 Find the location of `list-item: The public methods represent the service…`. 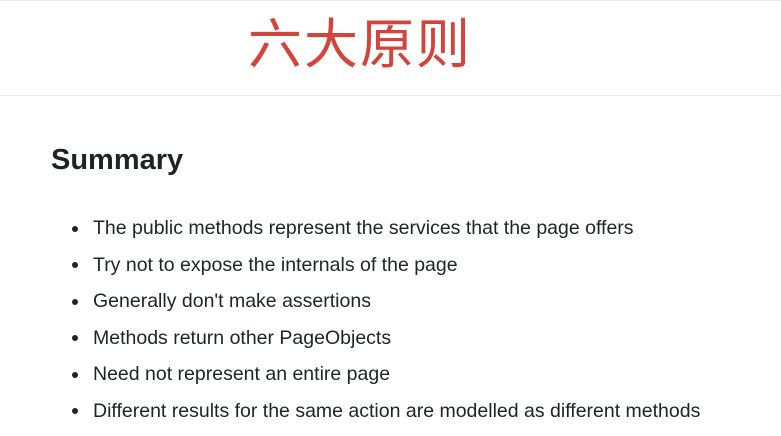

list-item: The public methods represent the service… is located at coordinates (424, 228).